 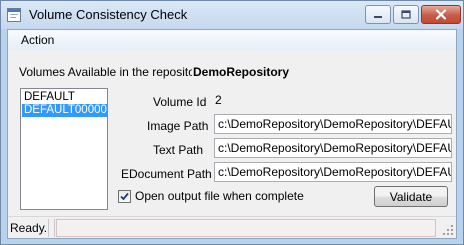 I want to click on checkmark-icon, so click(x=124, y=196).